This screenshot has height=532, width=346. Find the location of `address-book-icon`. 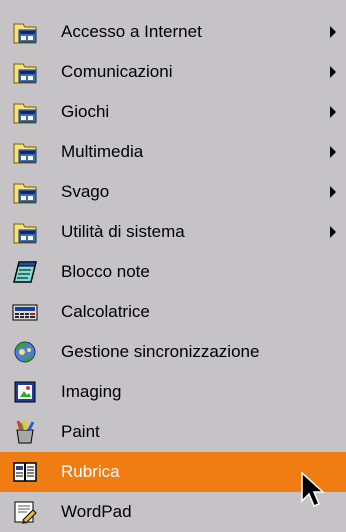

address-book-icon is located at coordinates (25, 472).